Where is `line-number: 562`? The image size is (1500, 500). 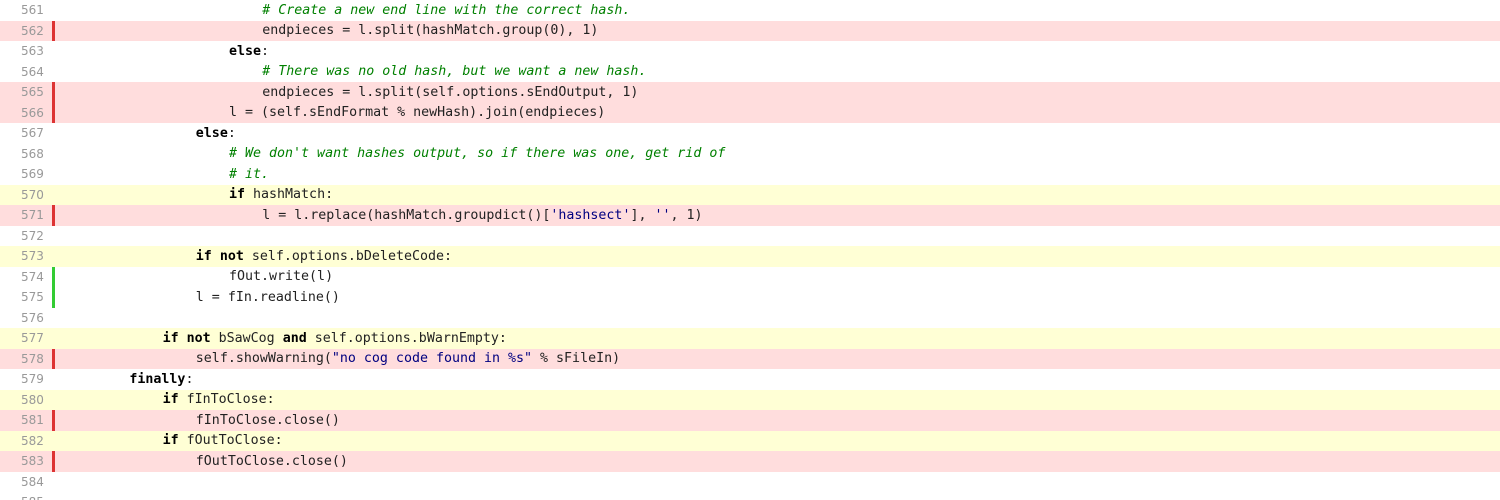 line-number: 562 is located at coordinates (32, 31).